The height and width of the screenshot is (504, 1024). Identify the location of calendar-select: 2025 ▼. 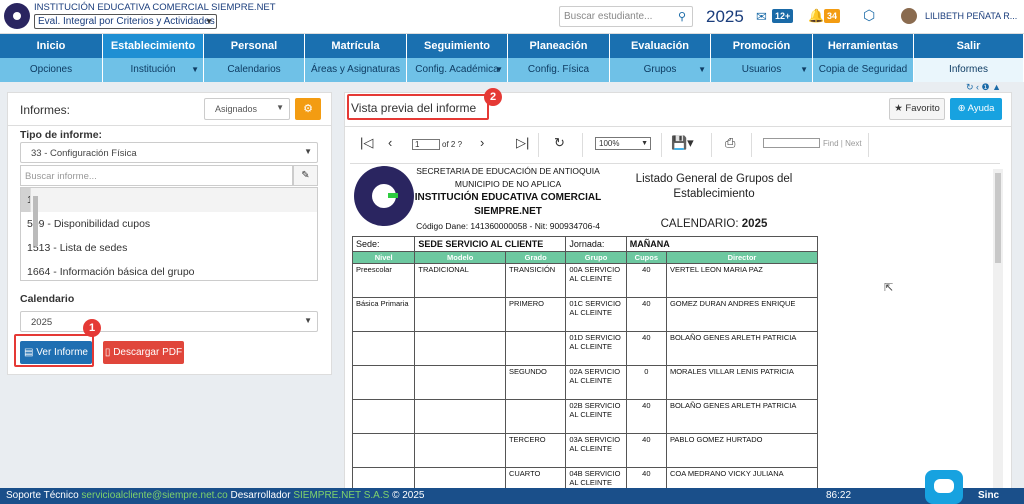
(169, 321).